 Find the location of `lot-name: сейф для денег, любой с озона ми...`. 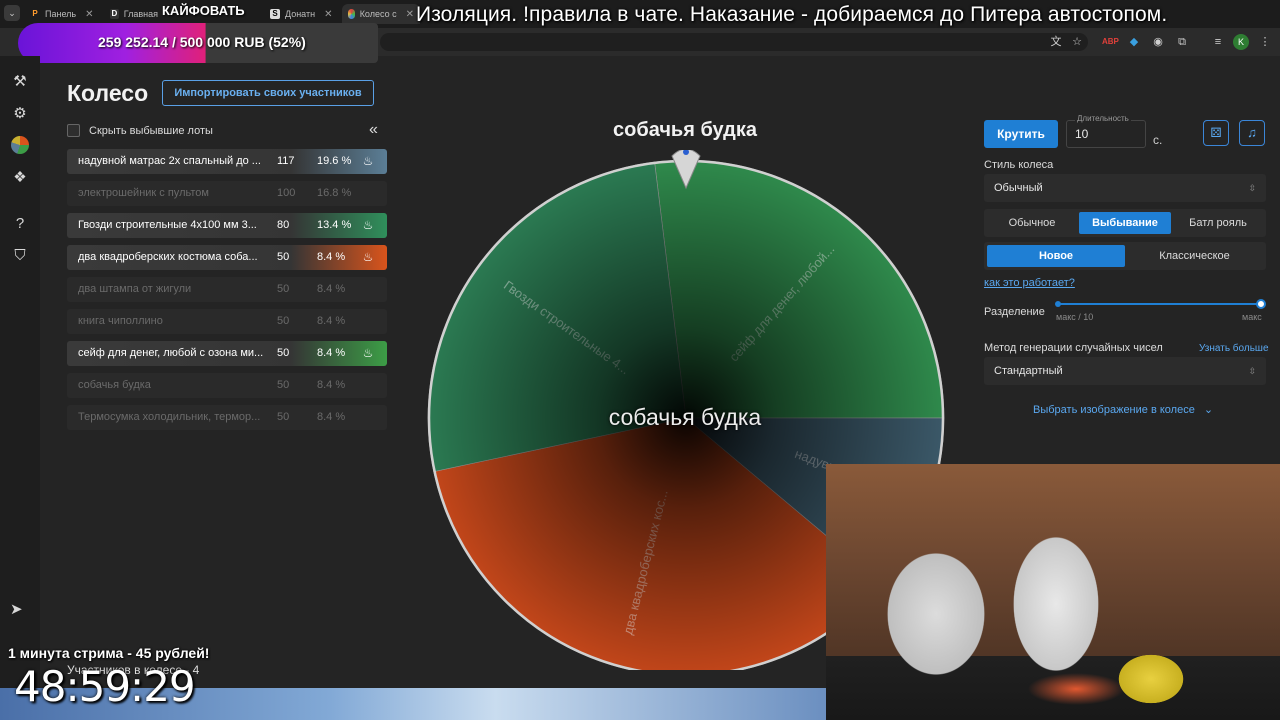

lot-name: сейф для денег, любой с озона ми... is located at coordinates (171, 353).